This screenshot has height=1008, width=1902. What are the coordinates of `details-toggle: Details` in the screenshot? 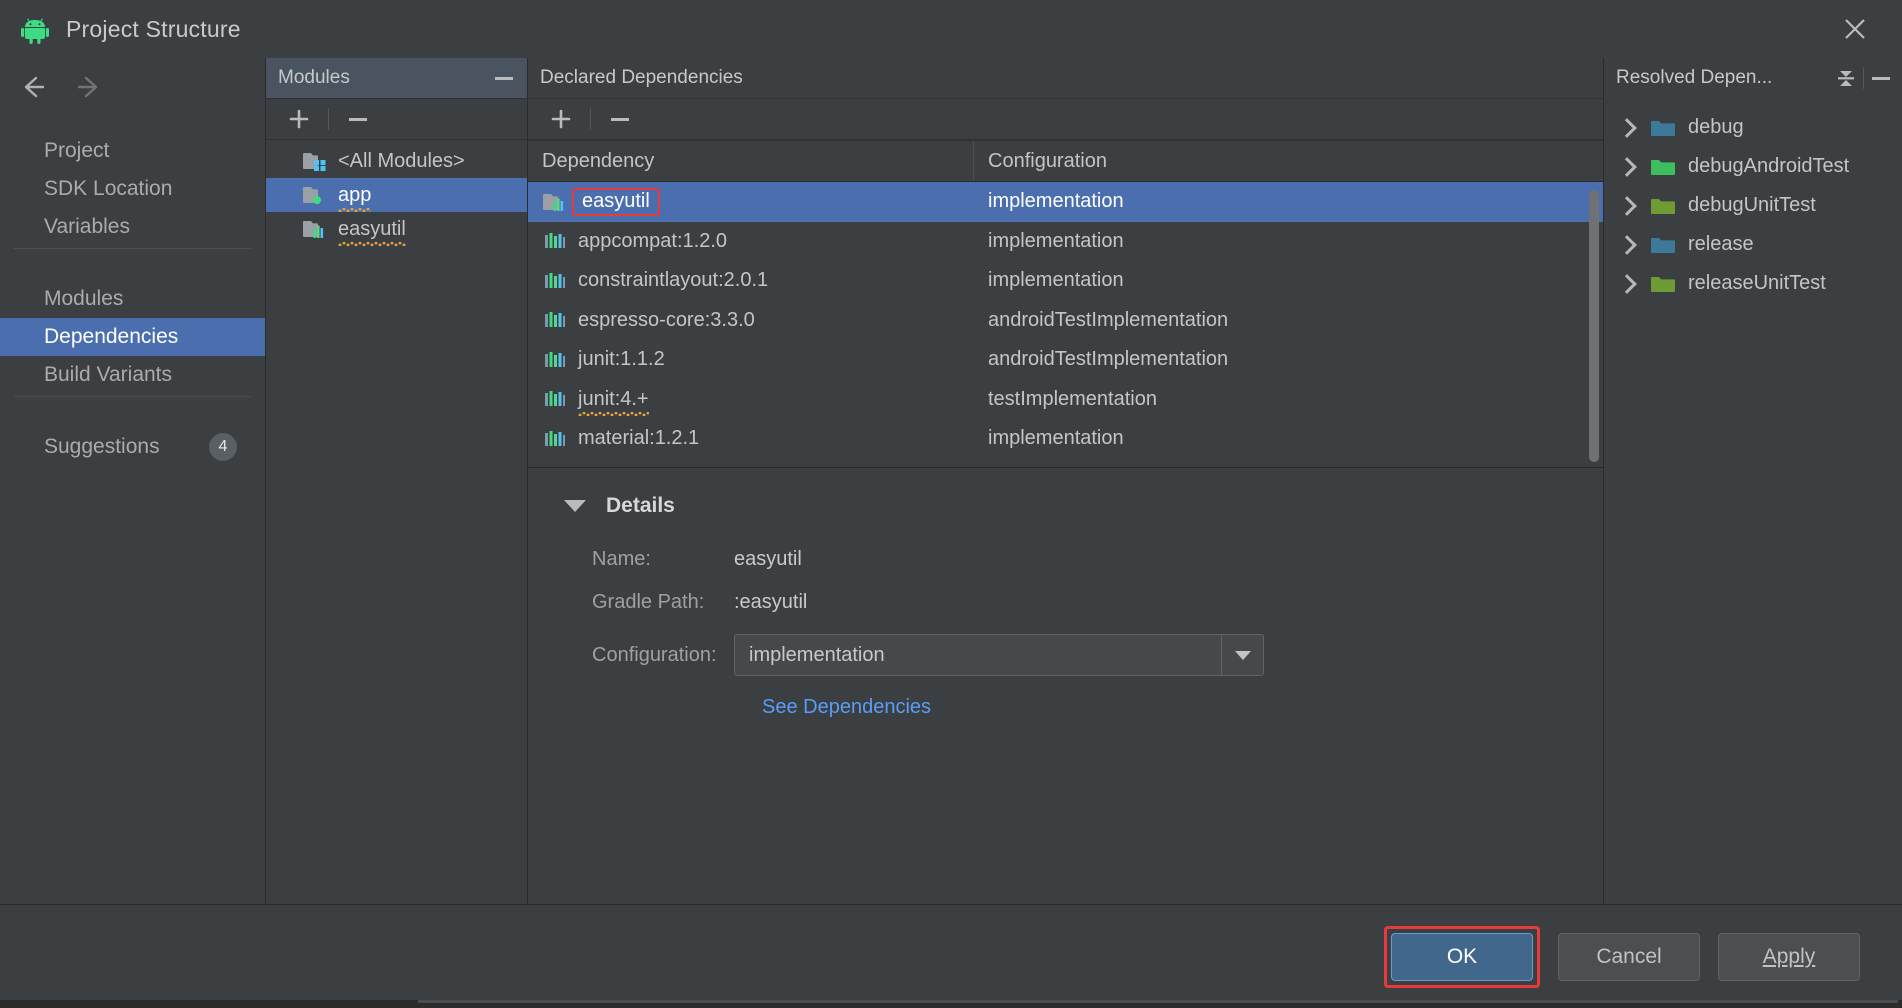 It's located at (1083, 506).